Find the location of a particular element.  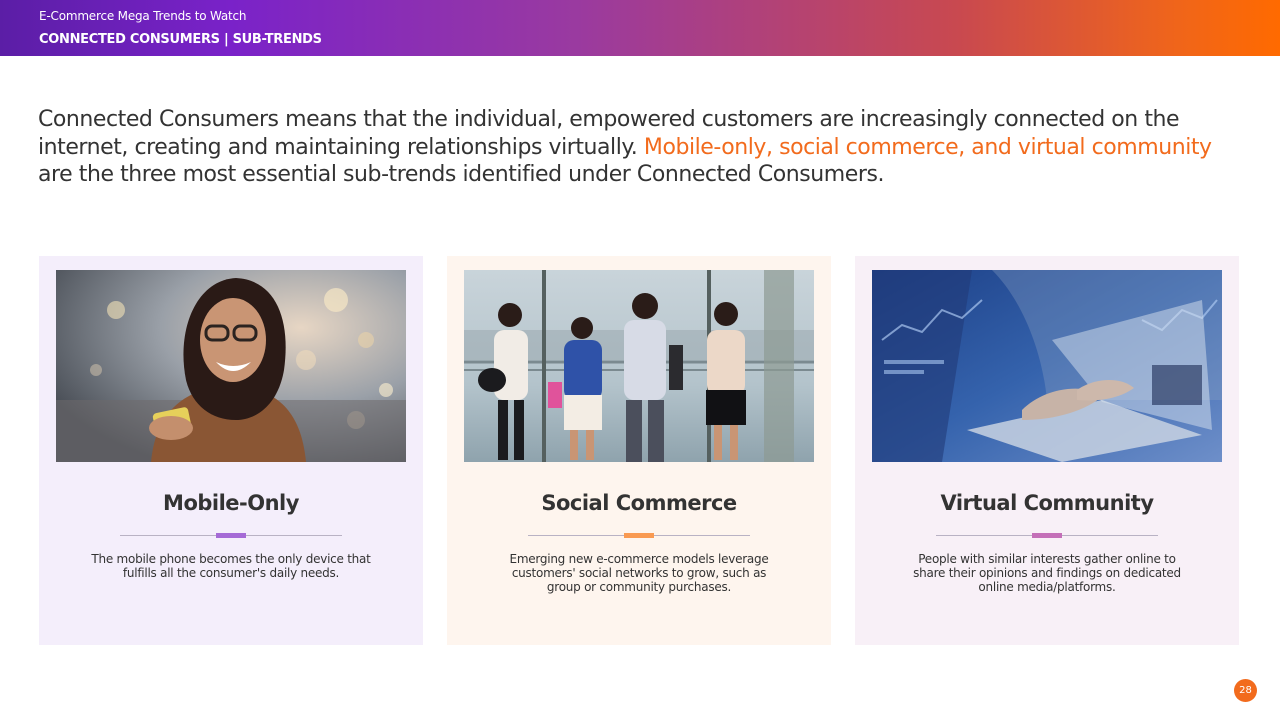

card-title: Mobile-Only is located at coordinates (231, 503).